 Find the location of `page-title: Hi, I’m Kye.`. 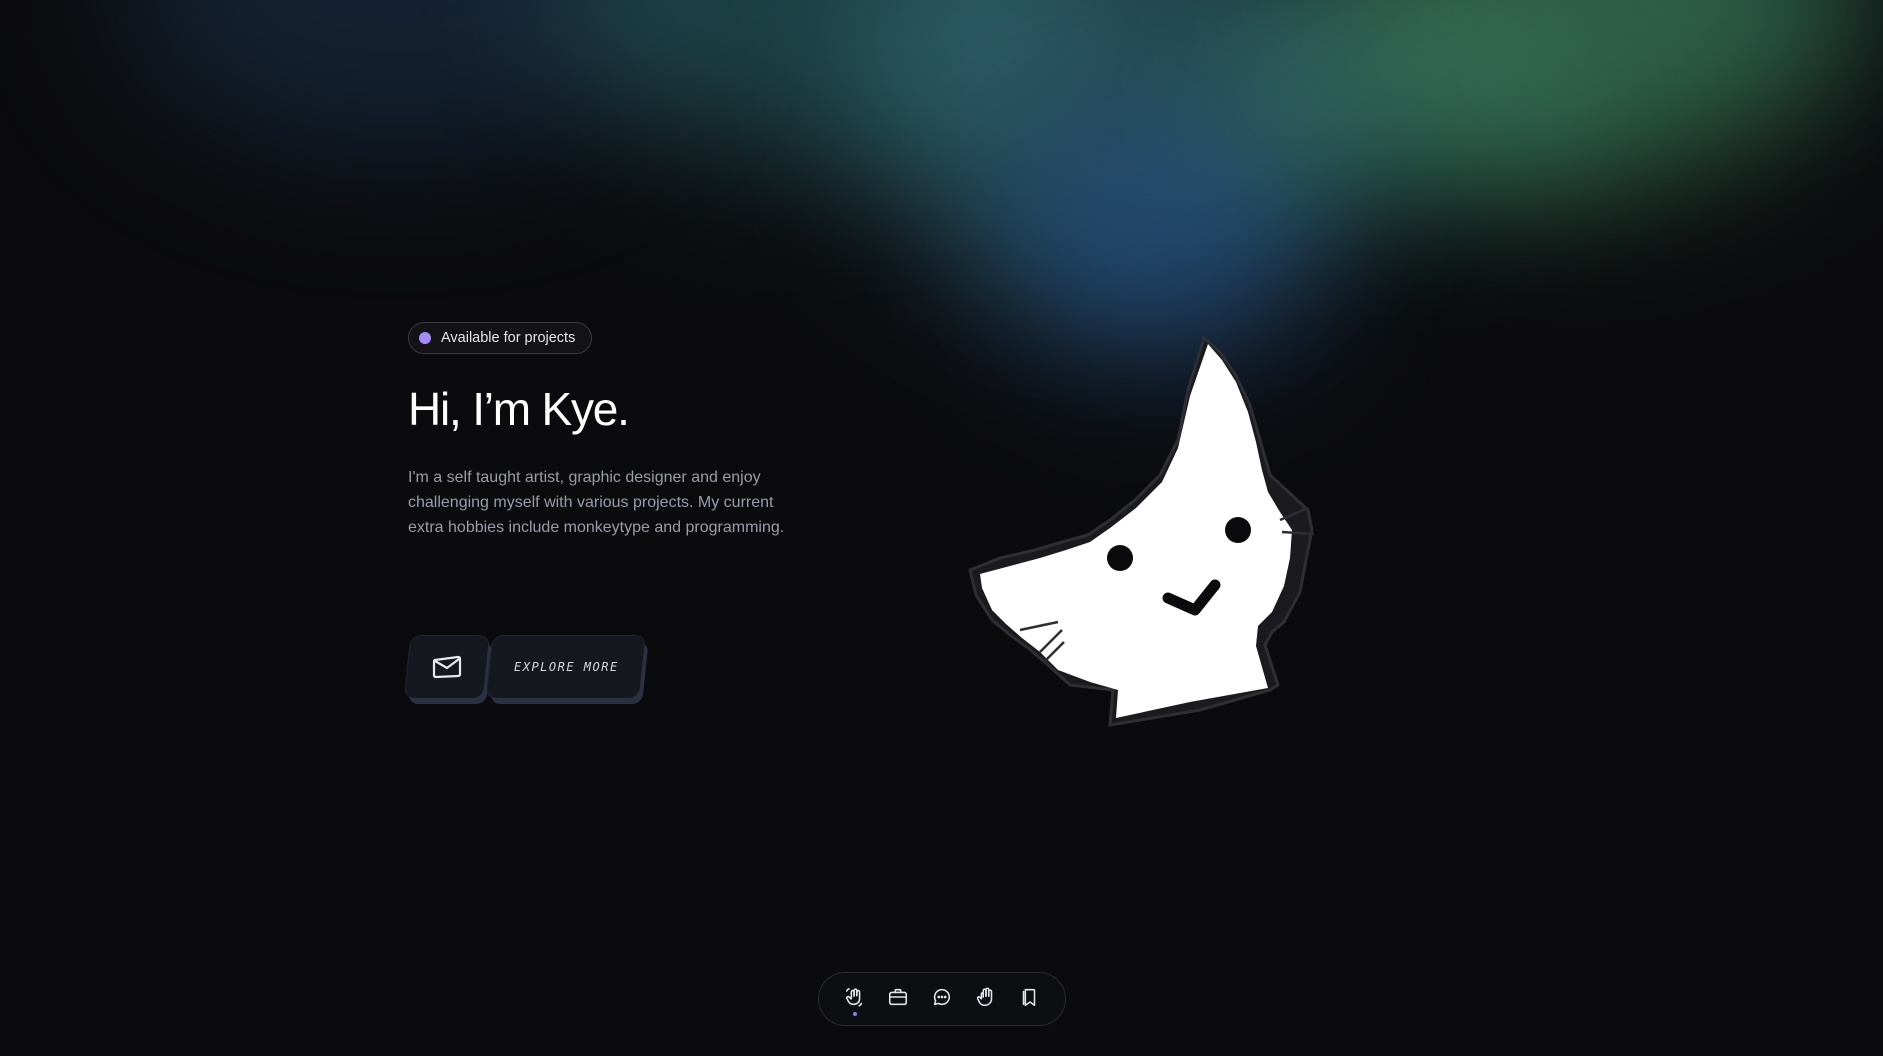

page-title: Hi, I’m Kye. is located at coordinates (519, 409).